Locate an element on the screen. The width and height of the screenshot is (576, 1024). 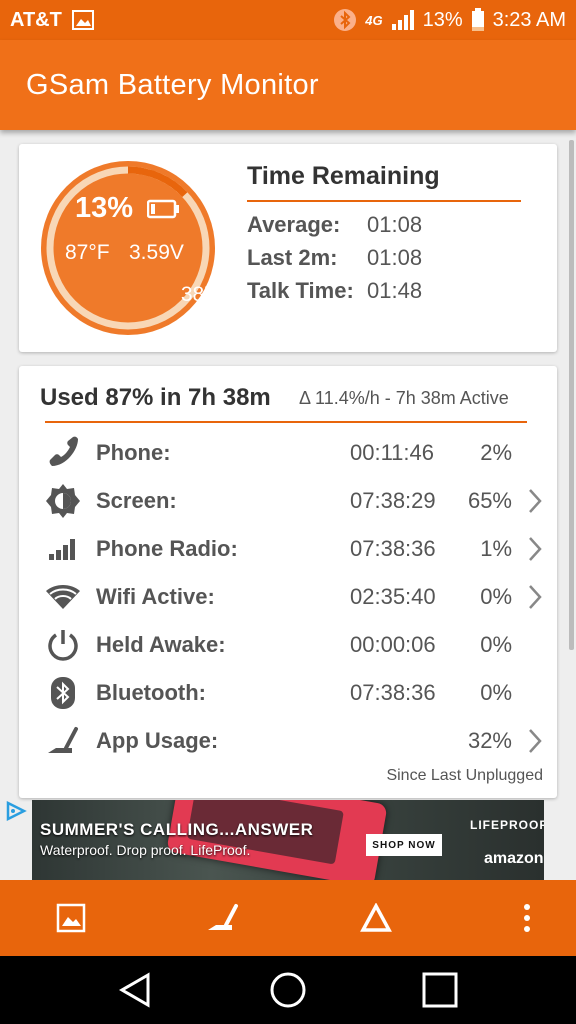
system-navigation-bar is located at coordinates (288, 990).